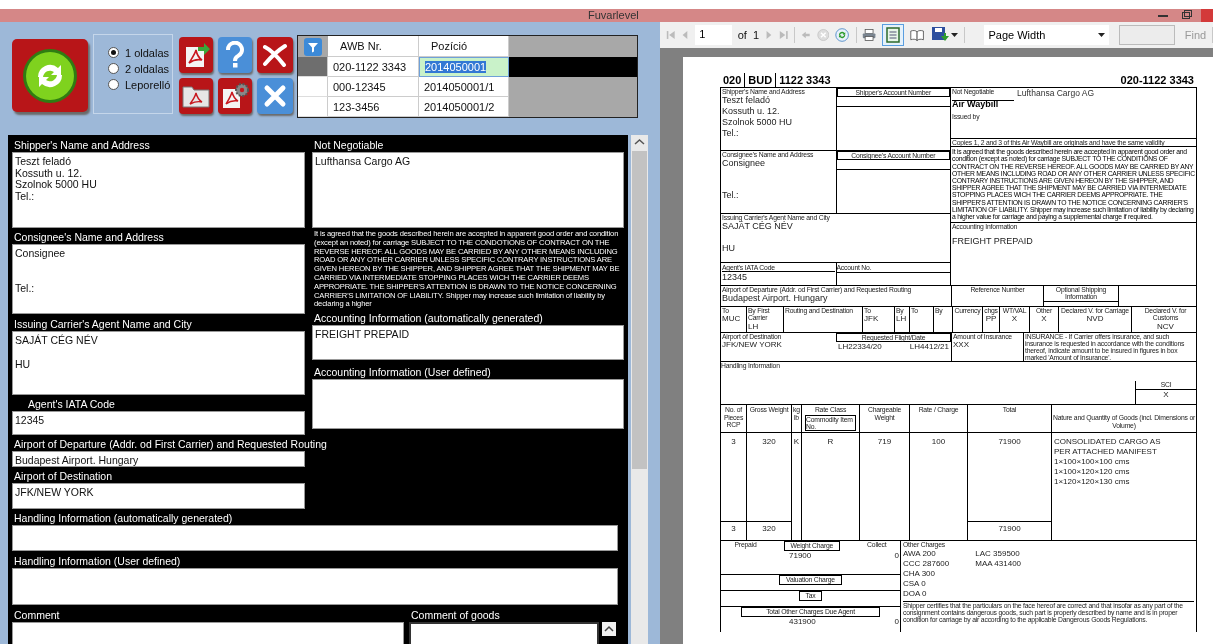 This screenshot has height=644, width=1213. Describe the element at coordinates (893, 35) in the screenshot. I see `print-layout-button` at that location.